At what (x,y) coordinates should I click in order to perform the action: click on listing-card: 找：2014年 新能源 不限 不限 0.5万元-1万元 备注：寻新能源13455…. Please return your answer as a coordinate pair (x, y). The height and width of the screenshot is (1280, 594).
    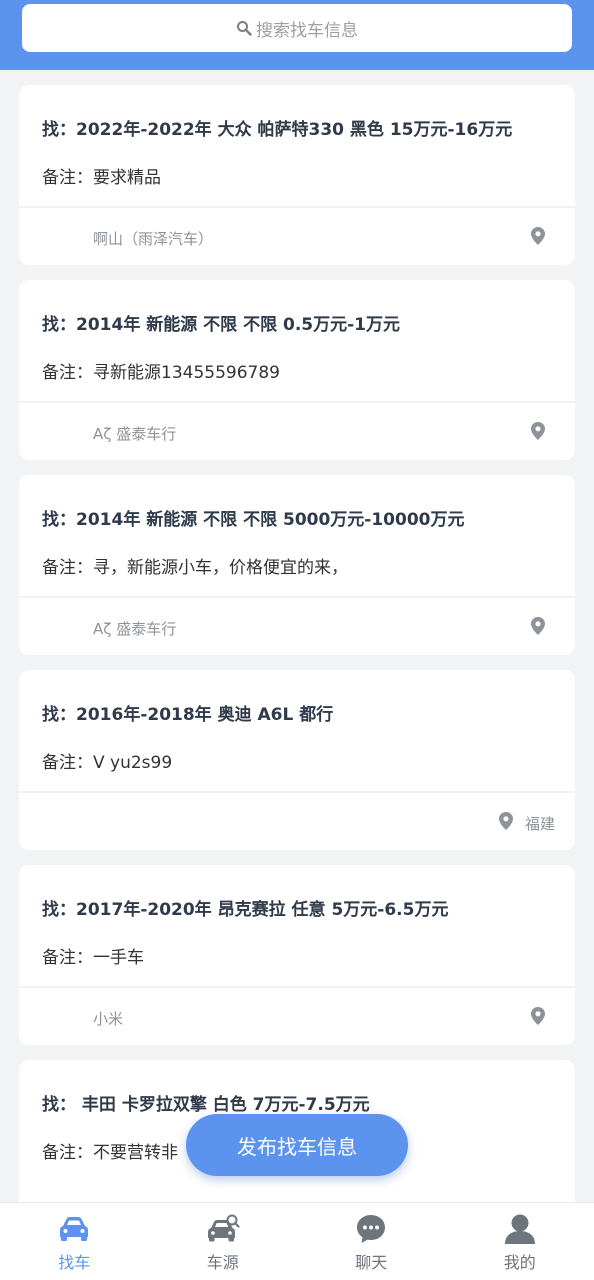
    Looking at the image, I should click on (297, 370).